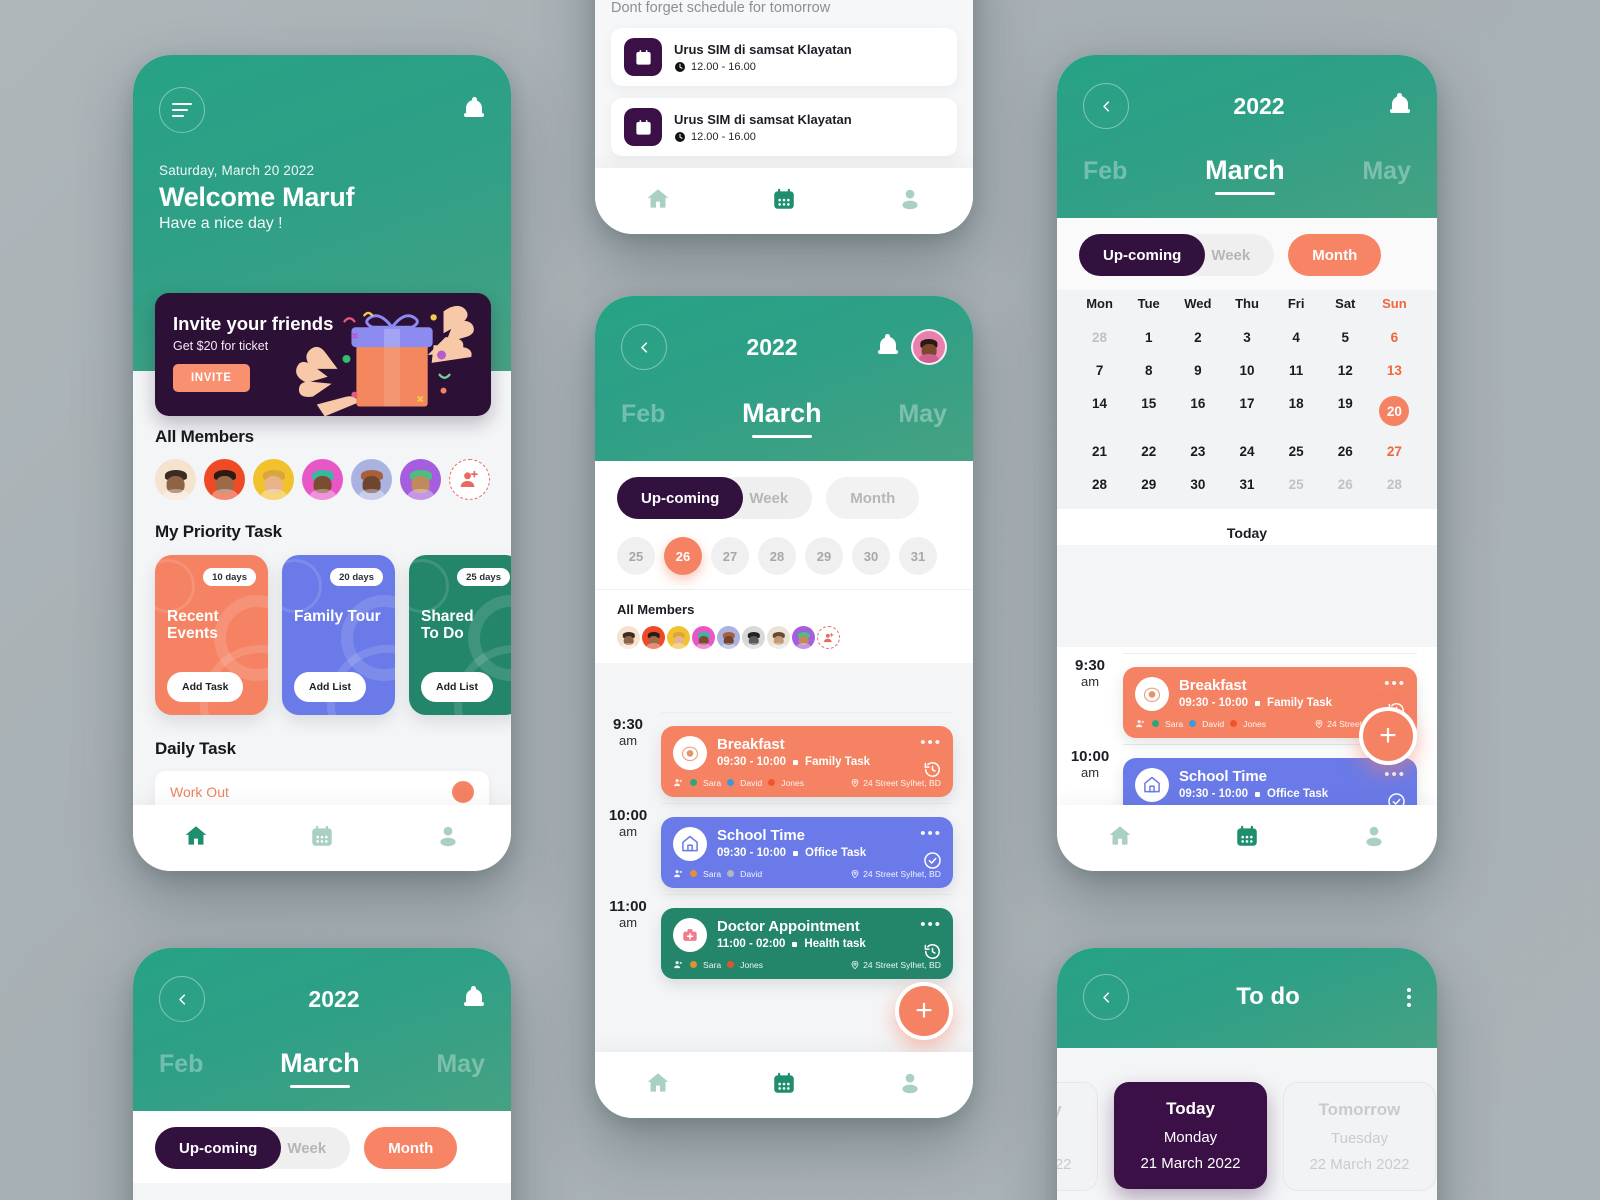 The image size is (1600, 1200). Describe the element at coordinates (1077, 1136) in the screenshot. I see `todo-day-card: Yesterday Sunday 20 March 2022` at that location.